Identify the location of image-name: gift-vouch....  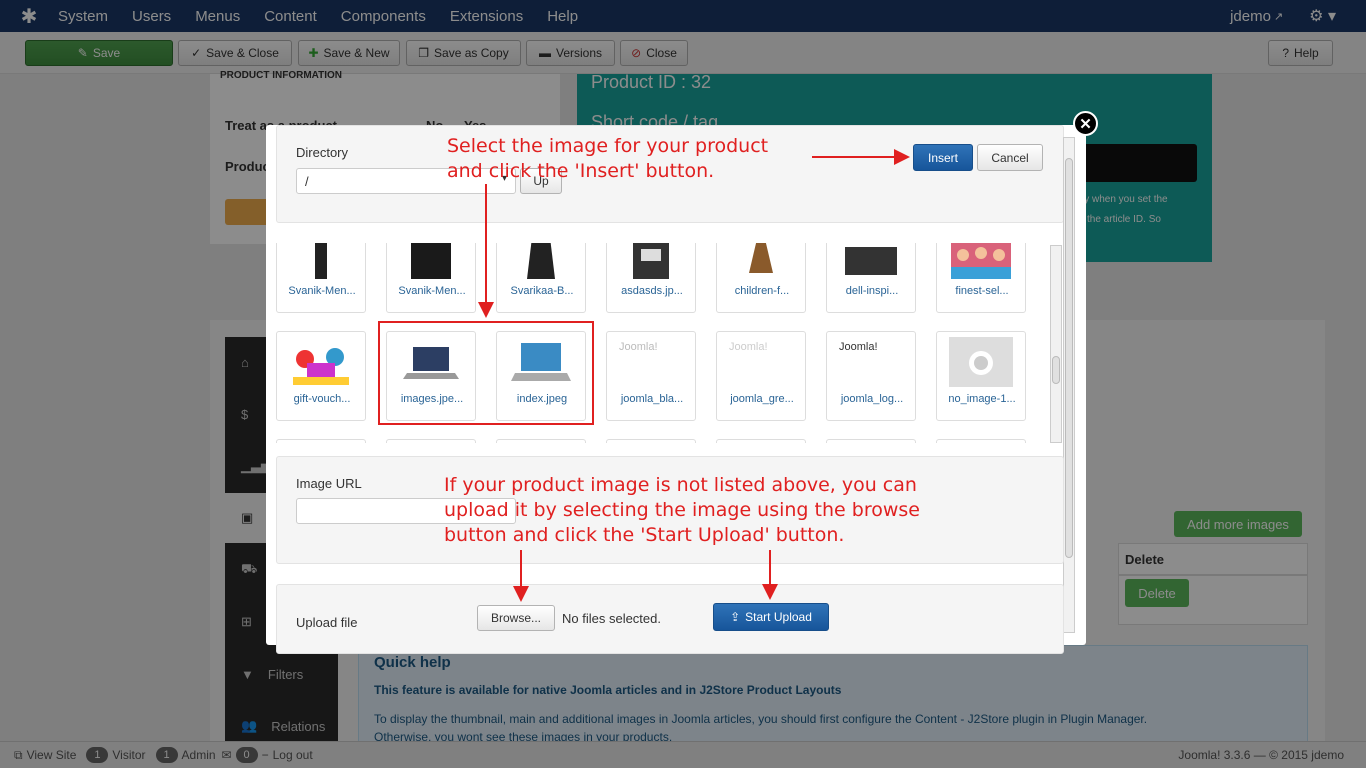
(322, 399).